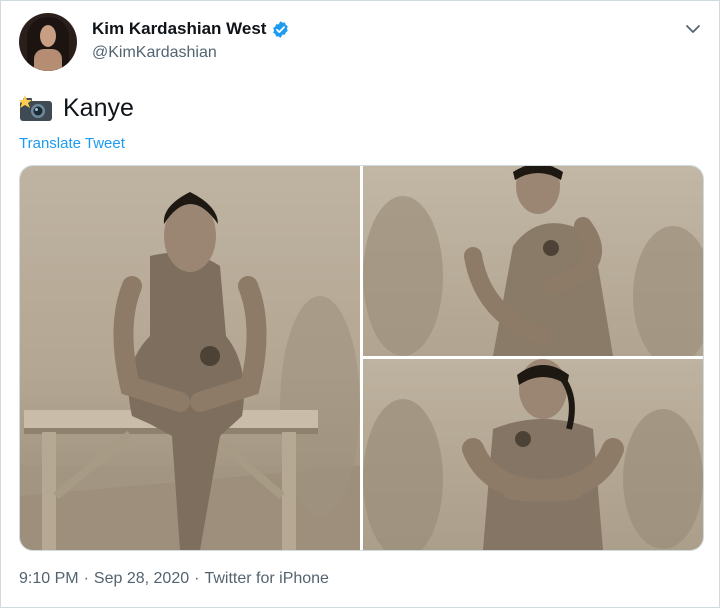 This screenshot has height=608, width=720. I want to click on display-name: Kim Kardashian West, so click(179, 29).